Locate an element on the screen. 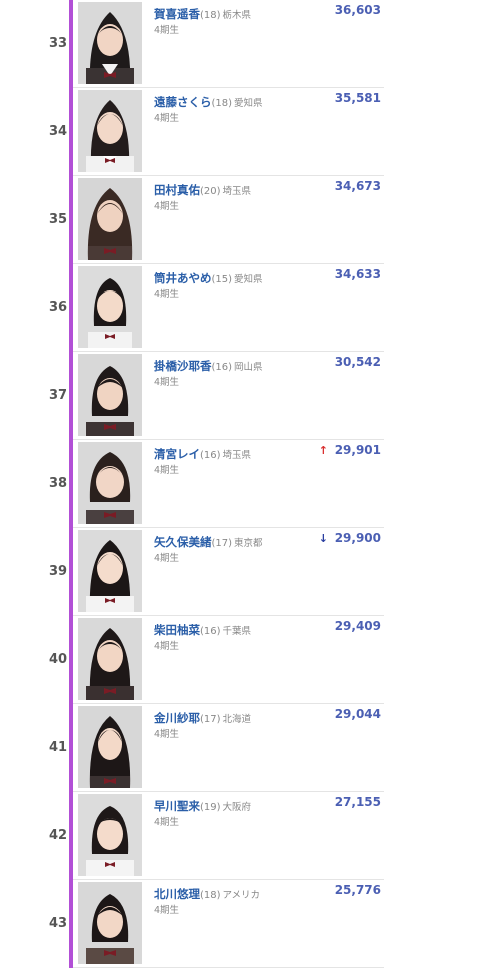 This screenshot has width=480, height=975. vote-count: 27,155 is located at coordinates (357, 802).